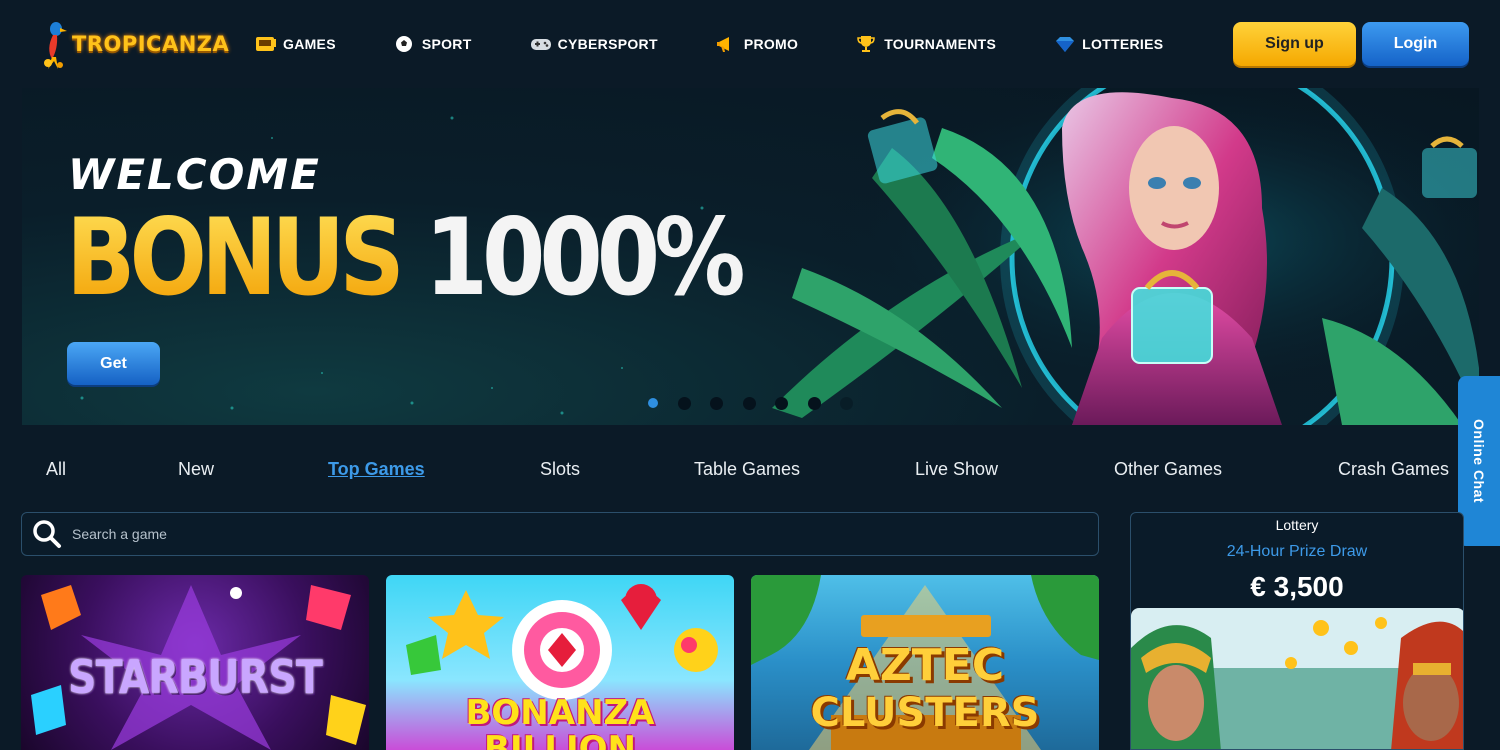  Describe the element at coordinates (747, 469) in the screenshot. I see `tab-table-games: Table Games` at that location.